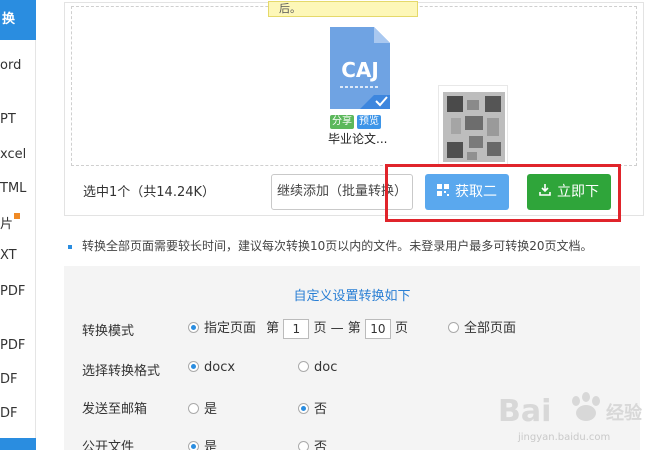 This screenshot has height=450, width=650. I want to click on email-label: 发送至邮箱, so click(115, 409).